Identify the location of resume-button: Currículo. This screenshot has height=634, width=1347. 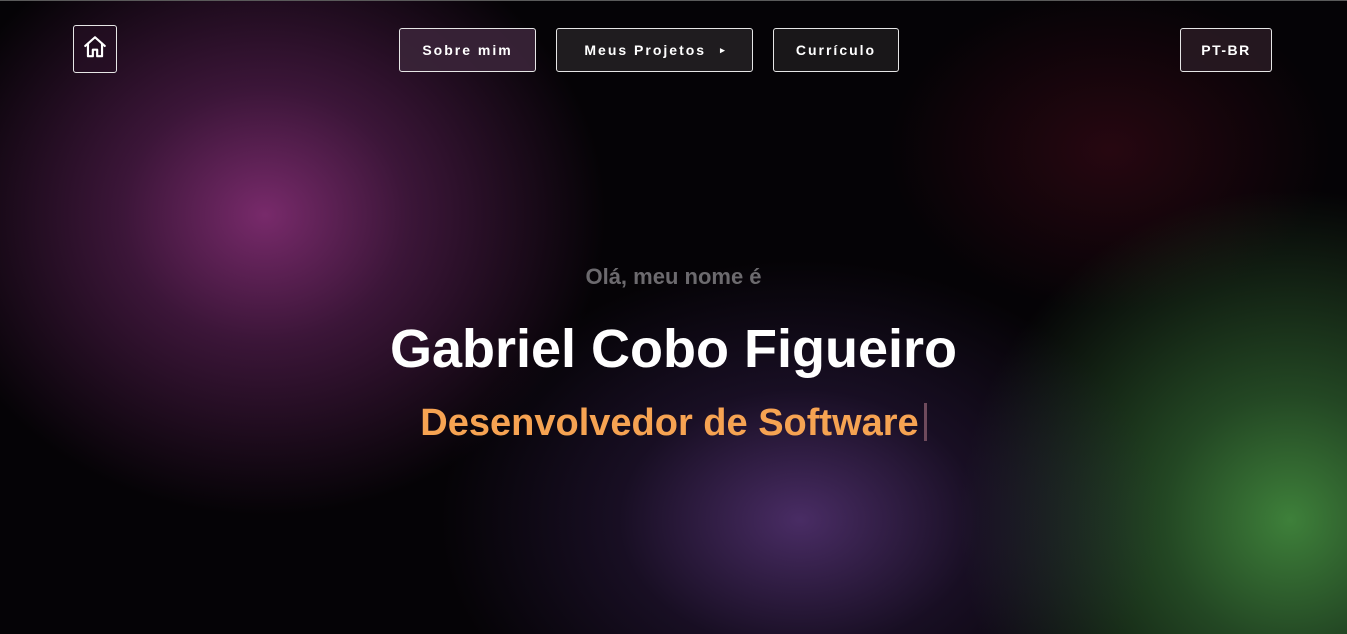
(836, 50).